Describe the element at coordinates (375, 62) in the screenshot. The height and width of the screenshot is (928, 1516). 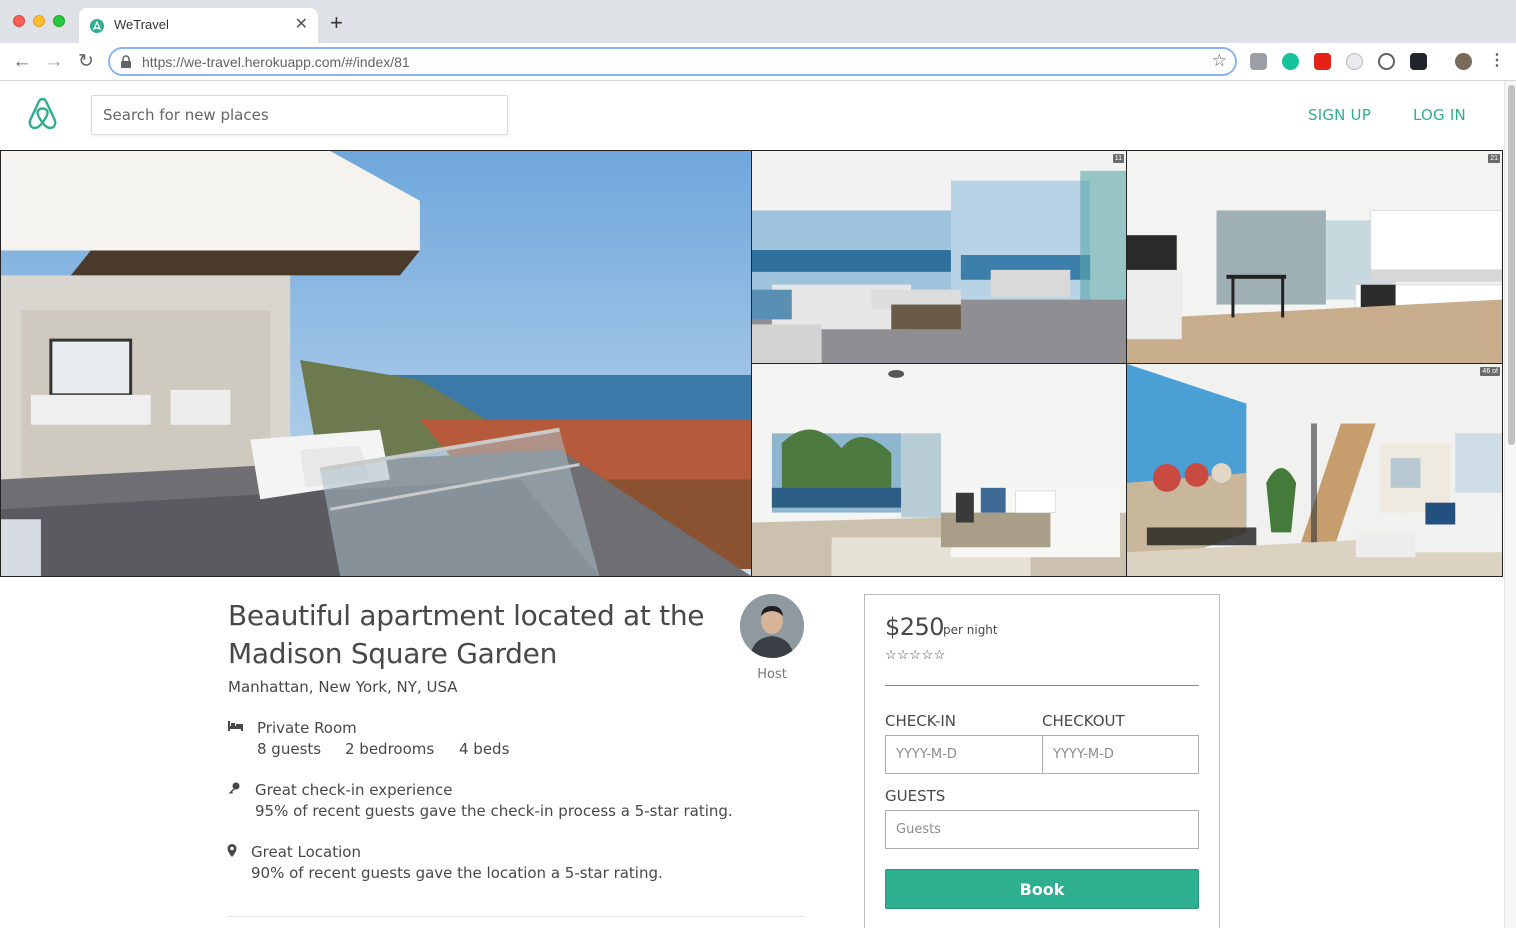
I see `url-path: /#/index/81` at that location.